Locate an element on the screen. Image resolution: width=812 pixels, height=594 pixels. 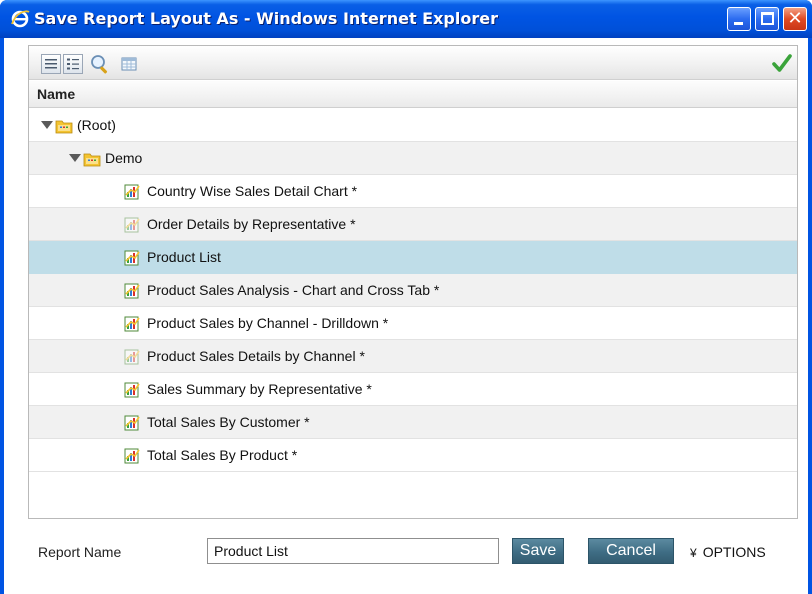
report-row: Country Wise Sales Detail Chart * is located at coordinates (413, 191).